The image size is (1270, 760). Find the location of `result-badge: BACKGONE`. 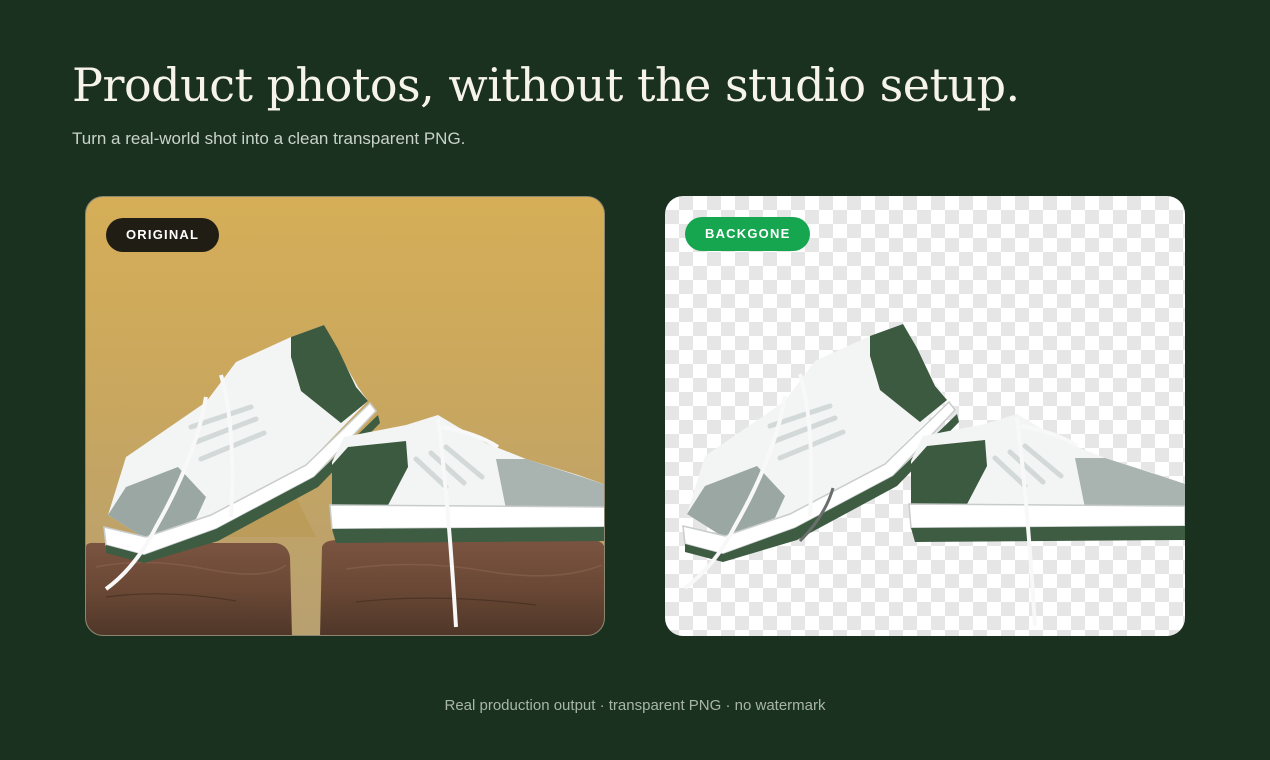

result-badge: BACKGONE is located at coordinates (748, 234).